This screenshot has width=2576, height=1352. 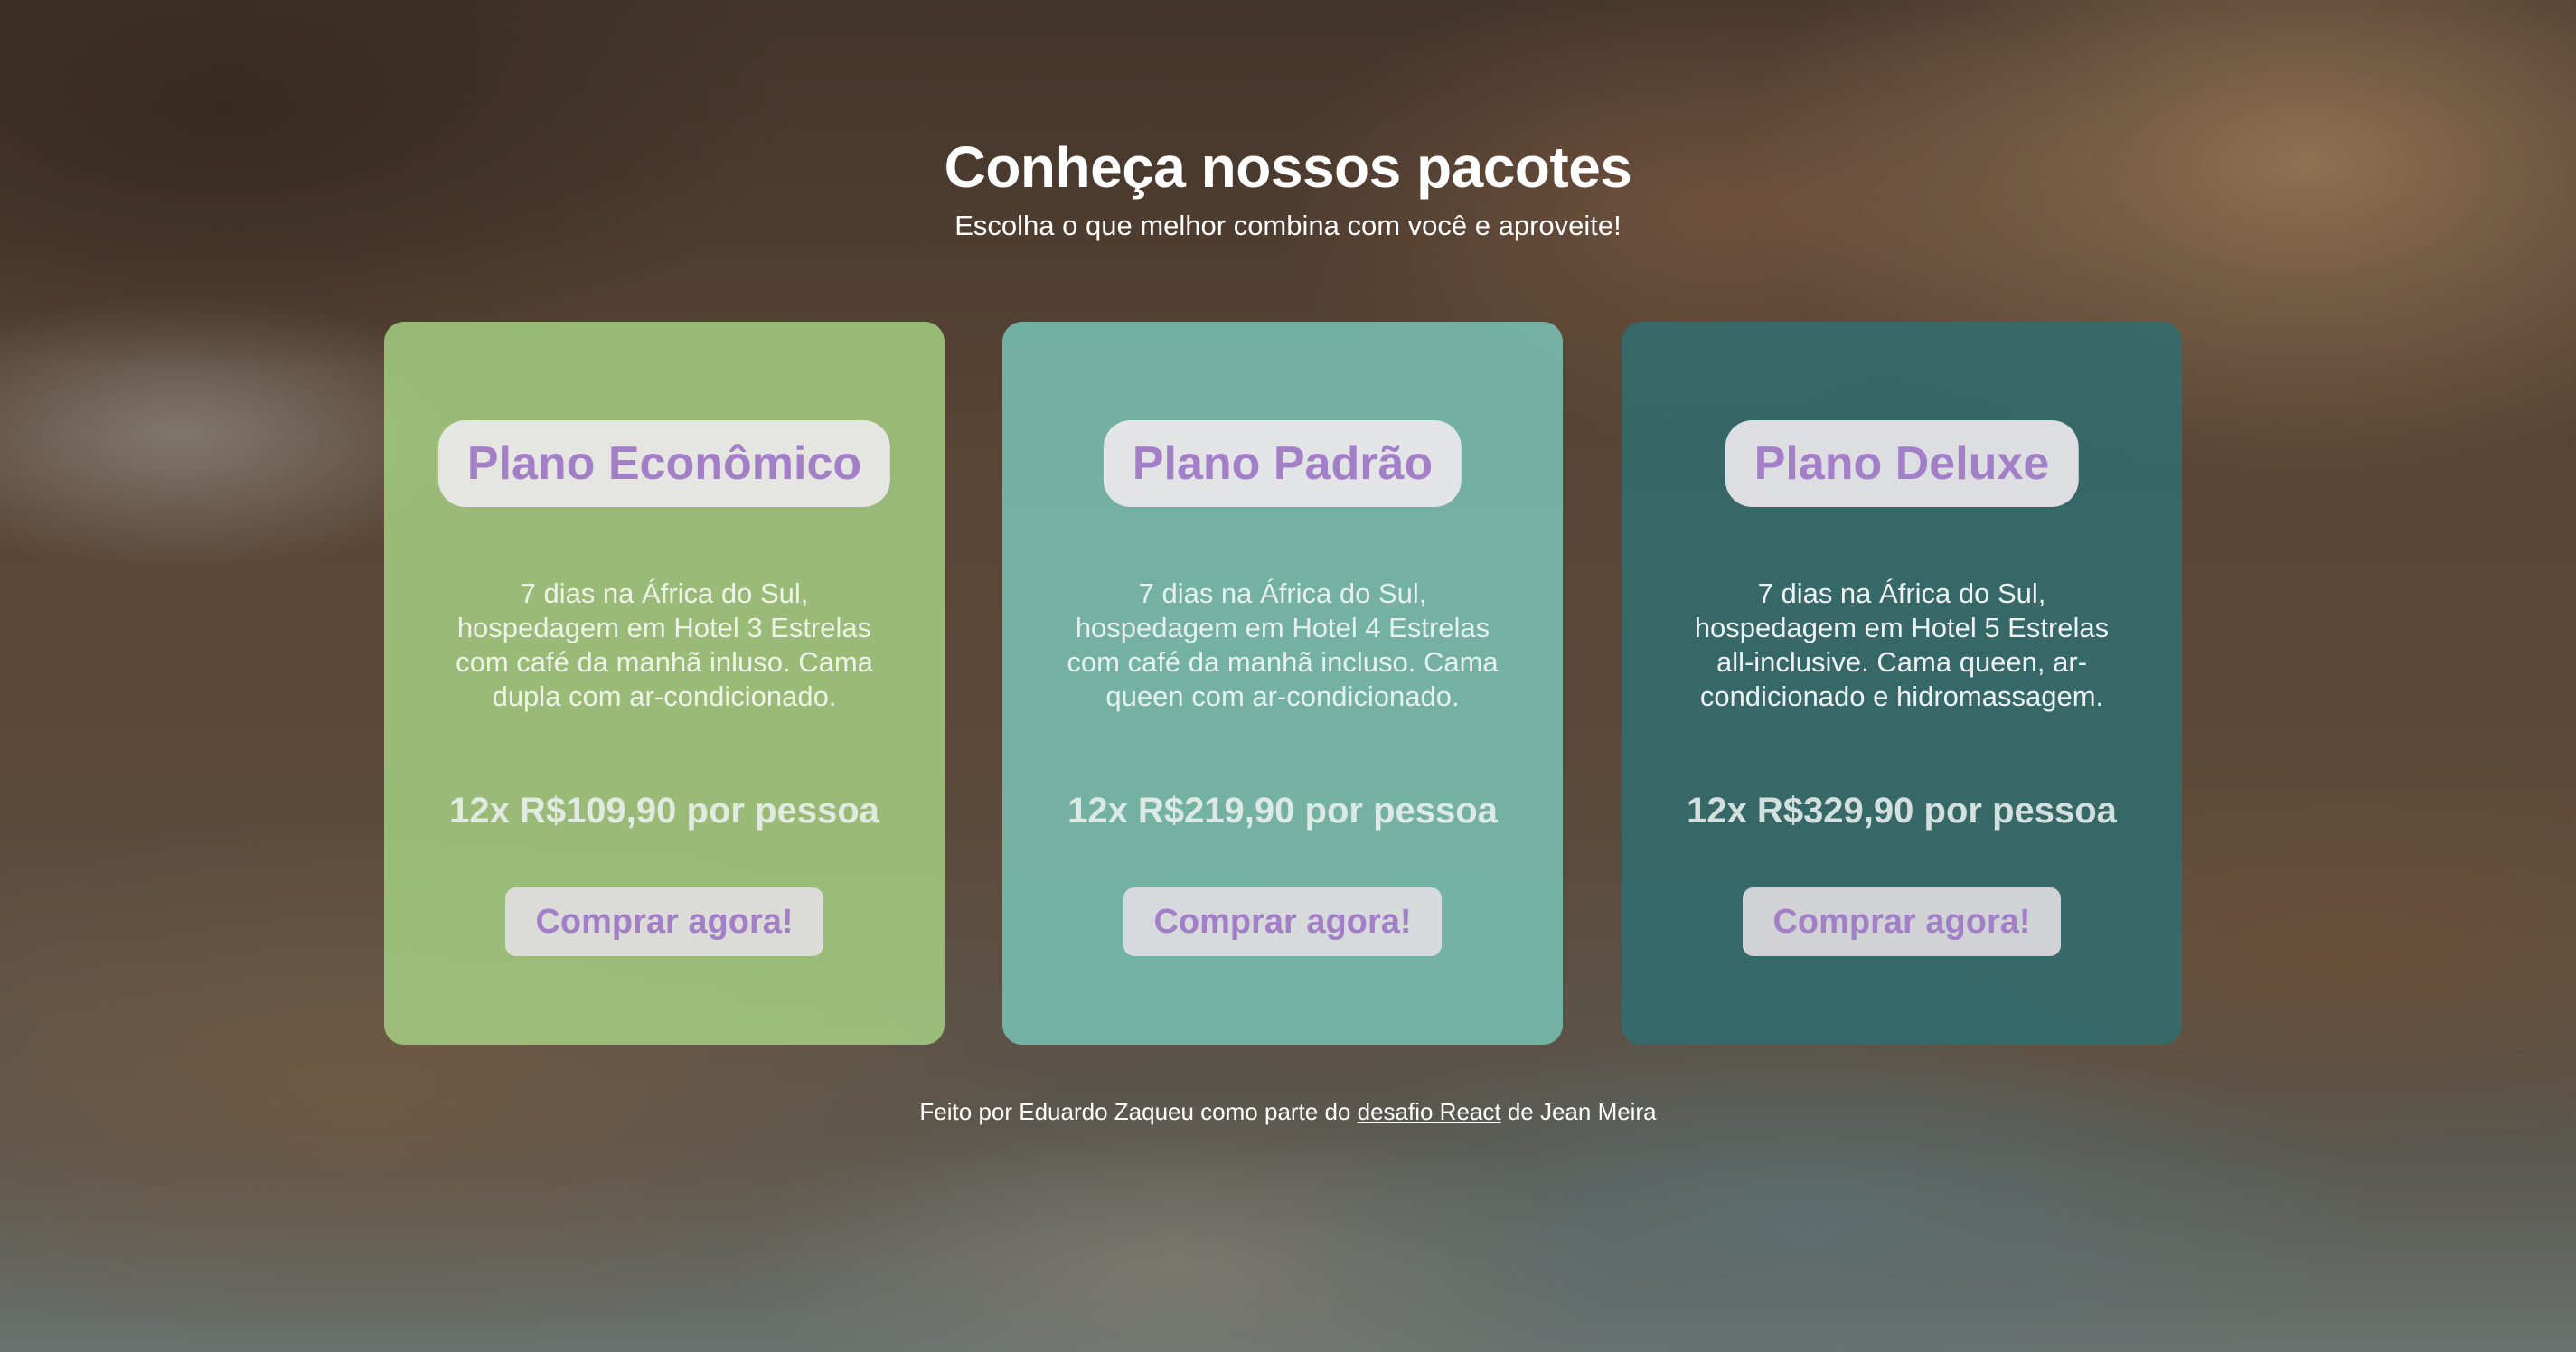 What do you see at coordinates (664, 811) in the screenshot?
I see `plan-price: 12x R$109,90 por pessoa` at bounding box center [664, 811].